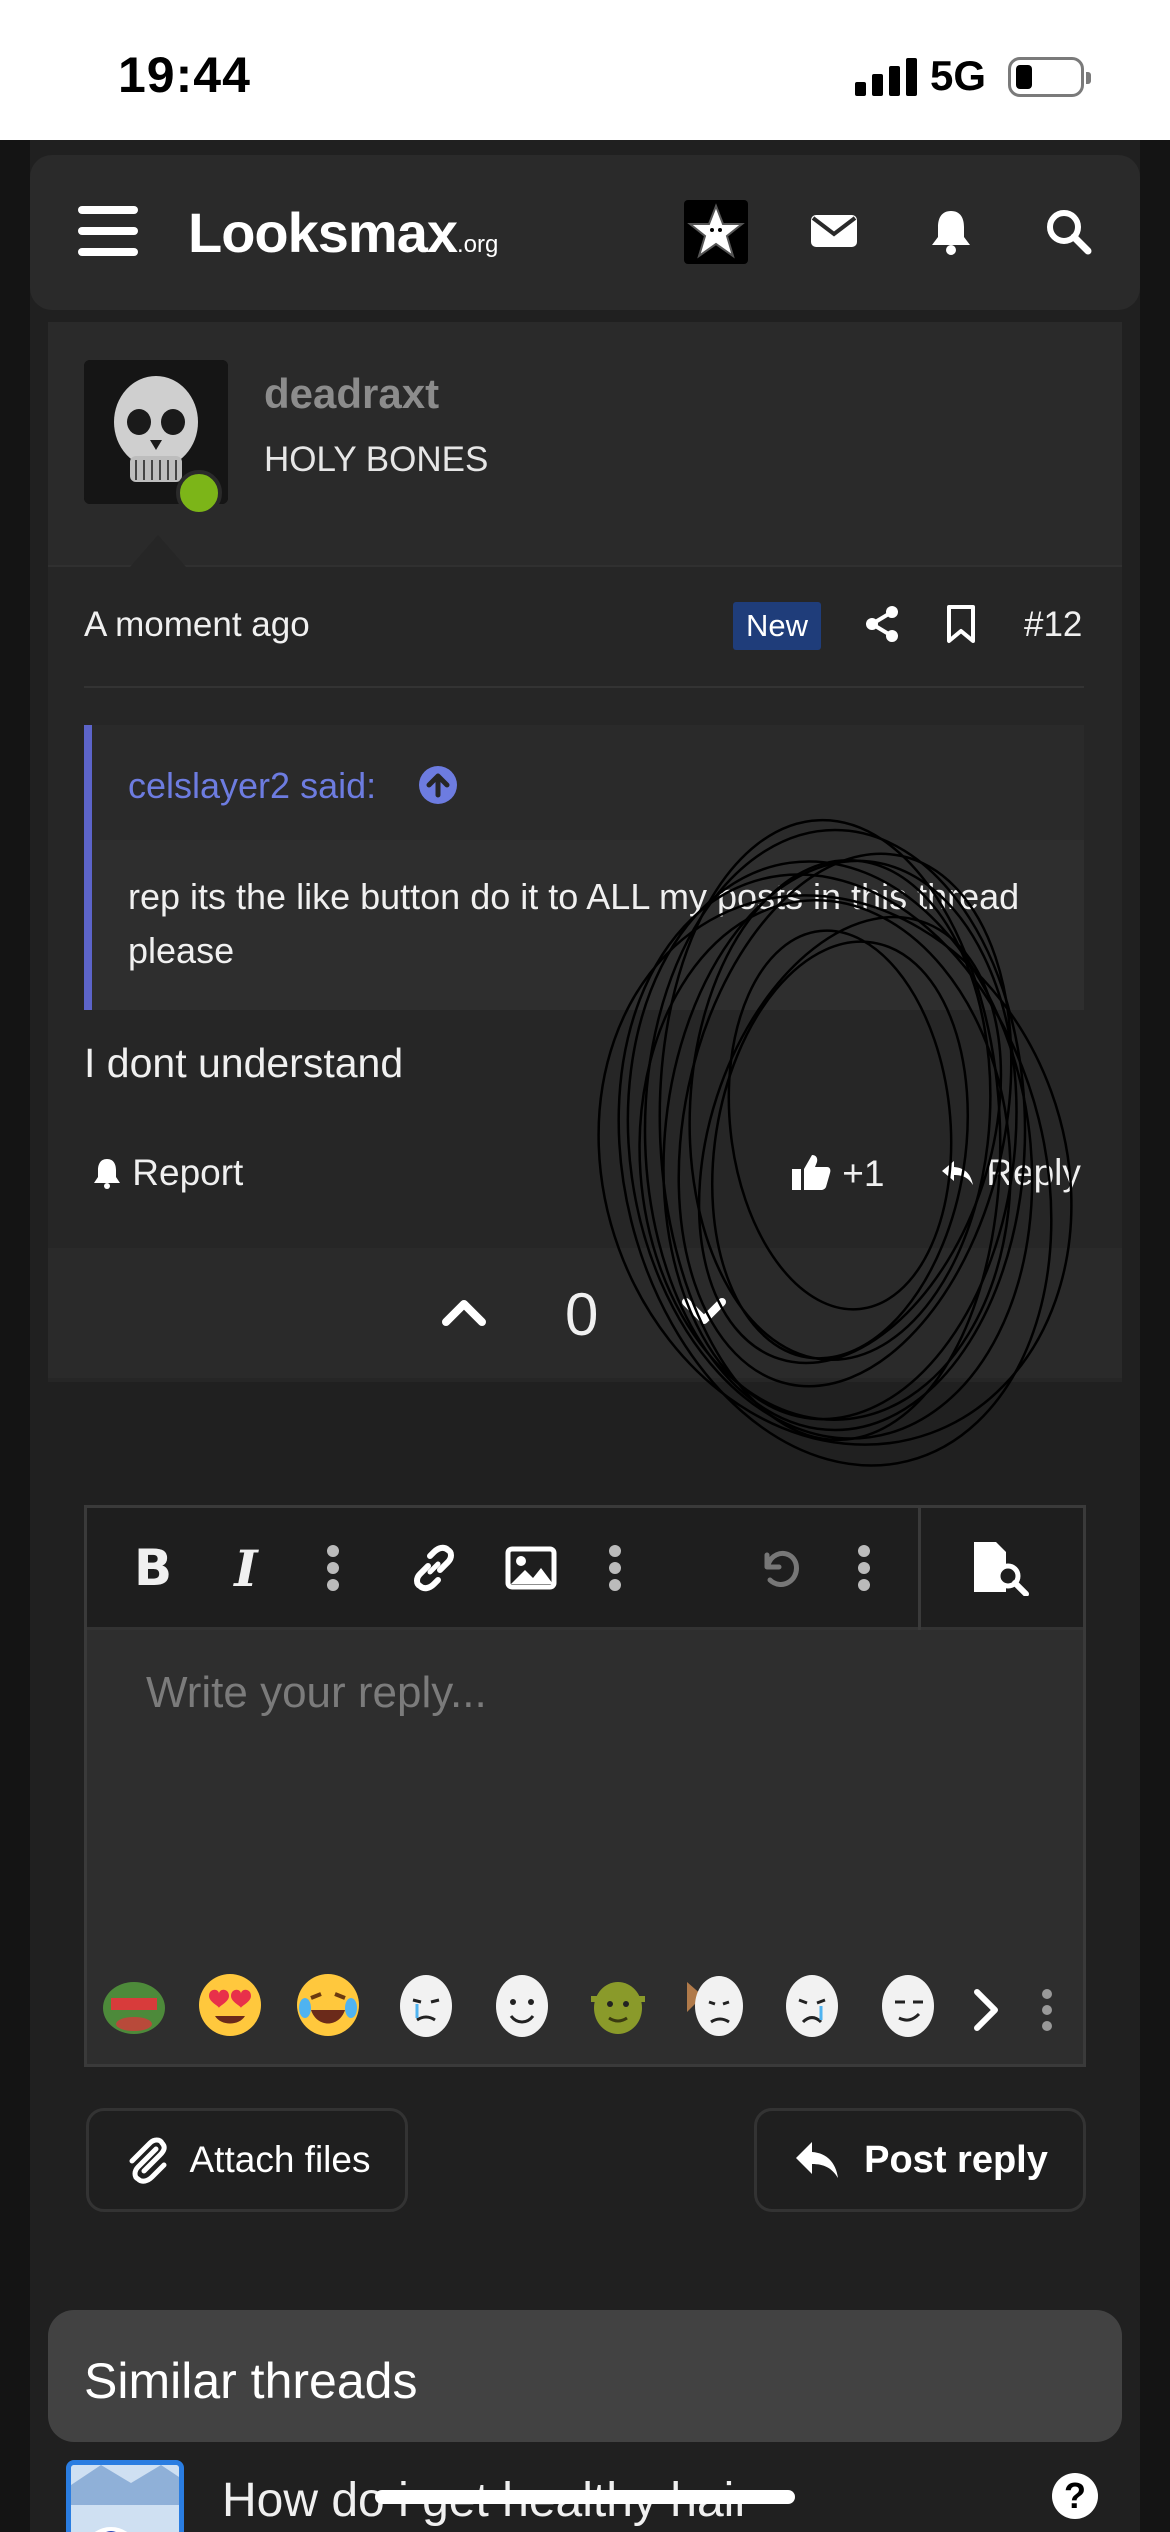 The height and width of the screenshot is (2532, 1170). What do you see at coordinates (328, 2005) in the screenshot?
I see `crying-laughing-emoji` at bounding box center [328, 2005].